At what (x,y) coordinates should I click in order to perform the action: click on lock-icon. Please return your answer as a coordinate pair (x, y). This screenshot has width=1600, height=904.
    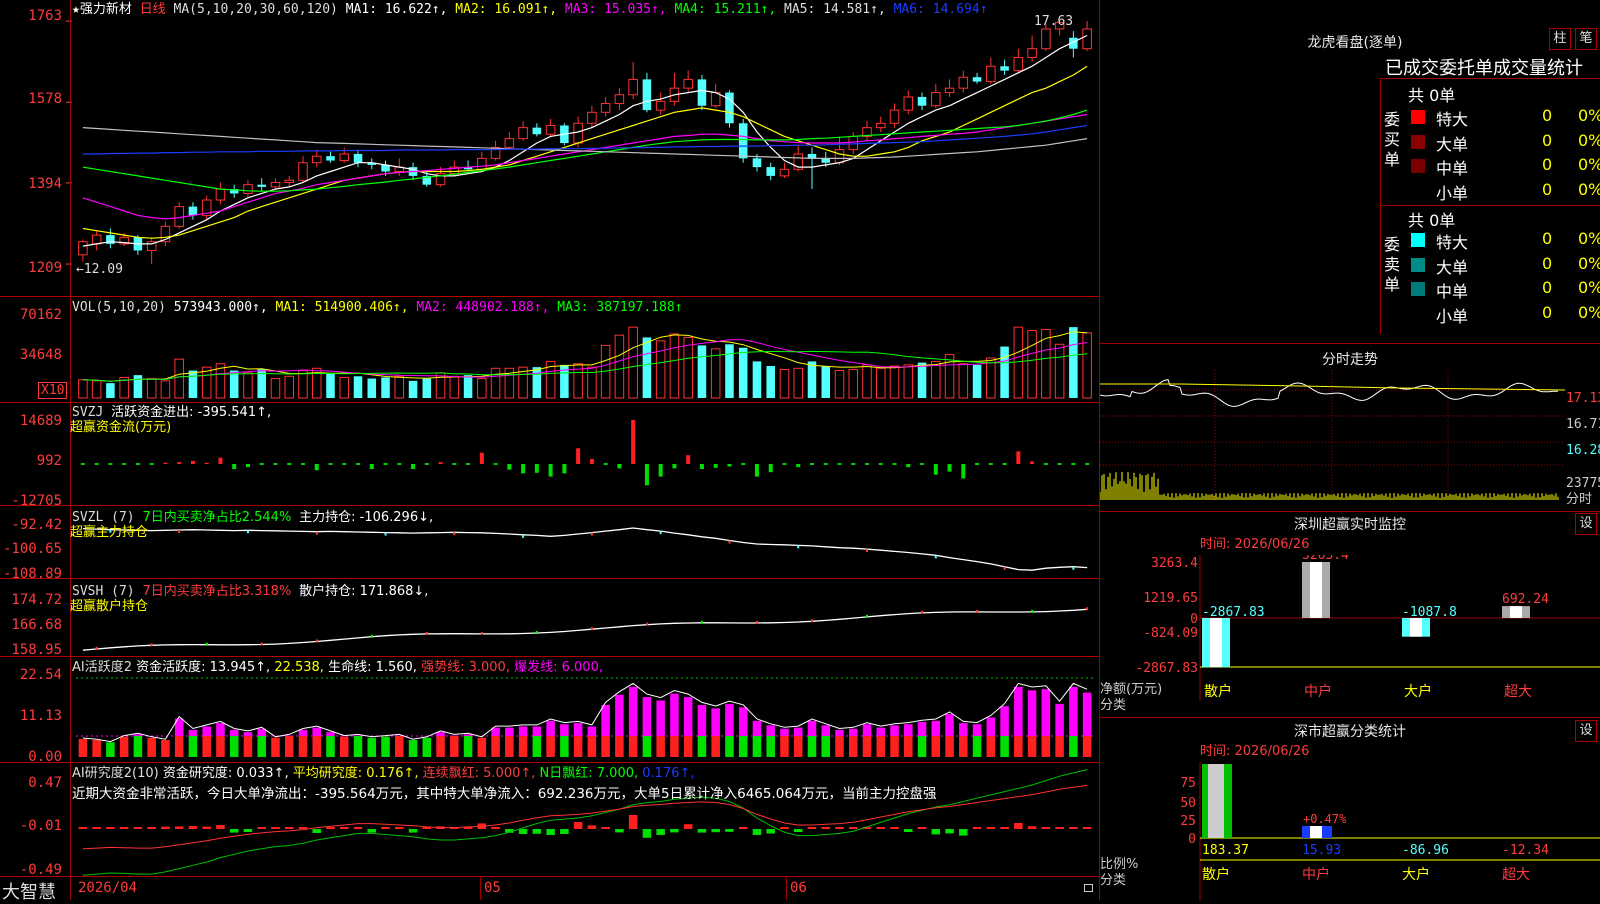
    Looking at the image, I should click on (1088, 888).